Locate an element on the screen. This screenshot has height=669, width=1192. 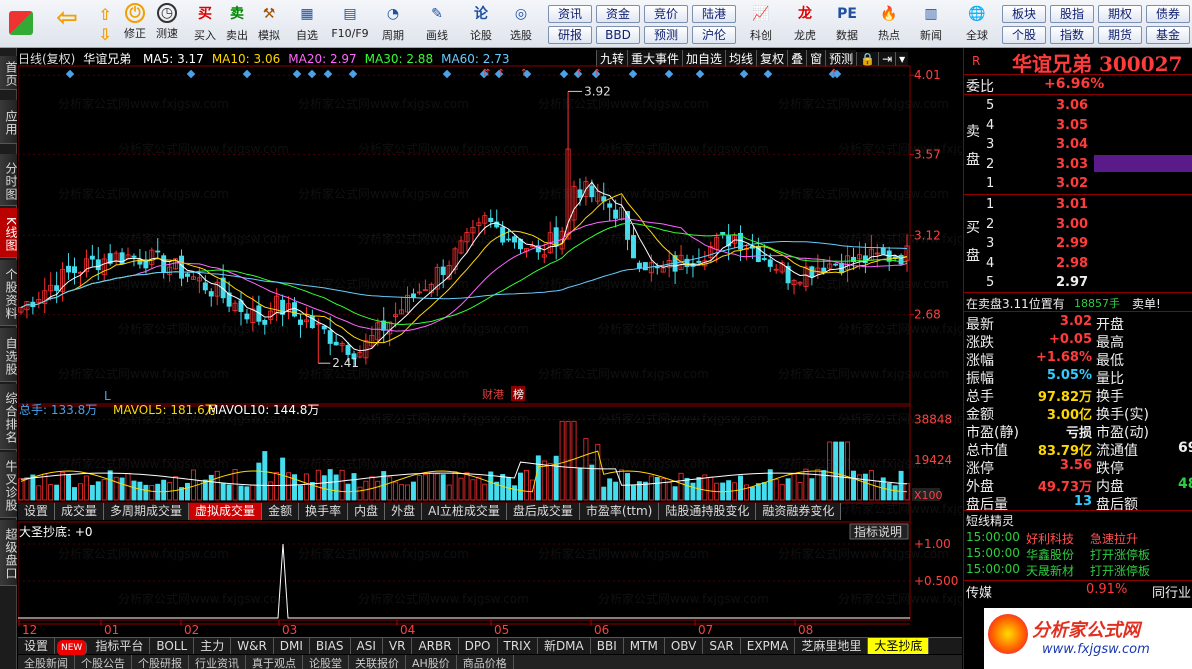
hk-connect-button: 陆港 is located at coordinates (714, 14).